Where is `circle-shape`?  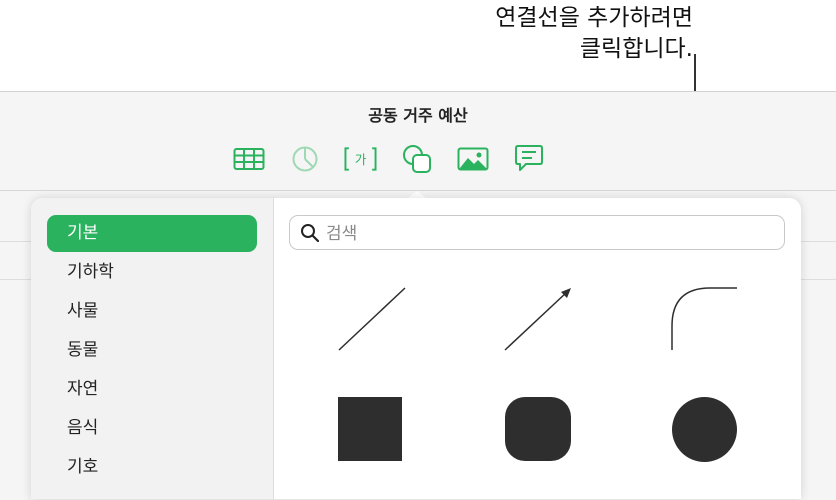
circle-shape is located at coordinates (704, 429).